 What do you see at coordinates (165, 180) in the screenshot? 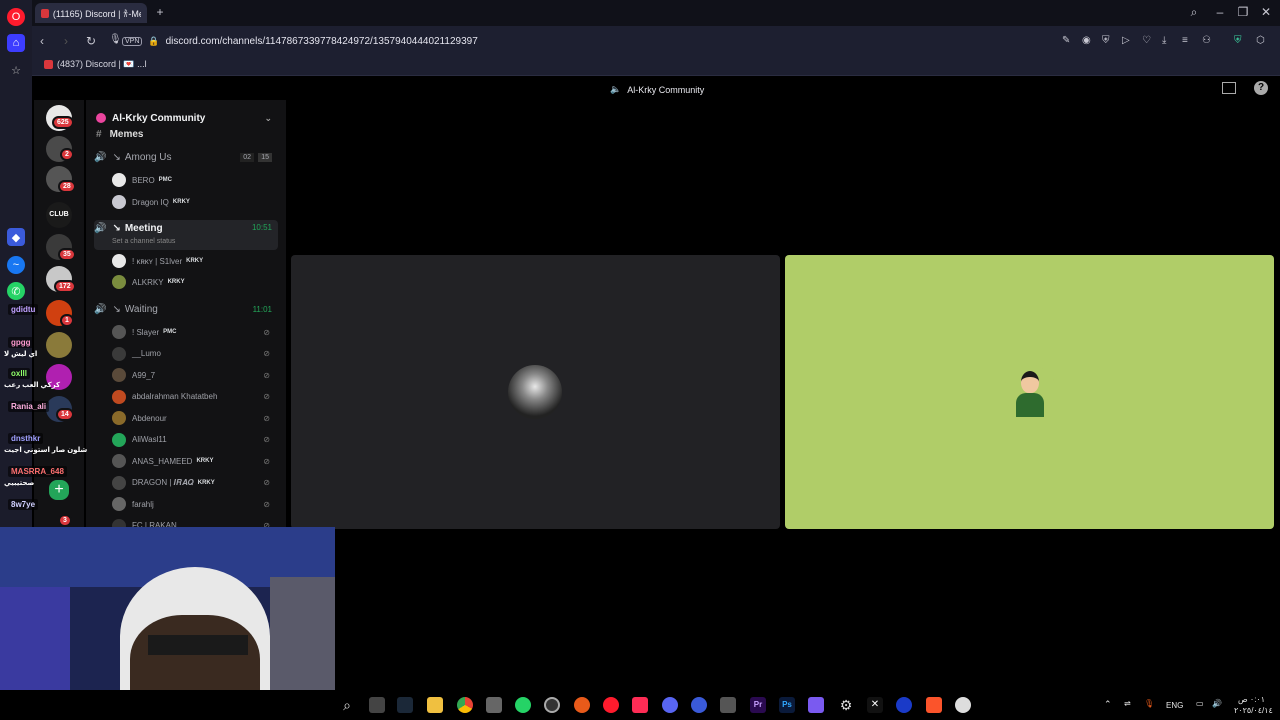
I see `role-tag: PMC` at bounding box center [165, 180].